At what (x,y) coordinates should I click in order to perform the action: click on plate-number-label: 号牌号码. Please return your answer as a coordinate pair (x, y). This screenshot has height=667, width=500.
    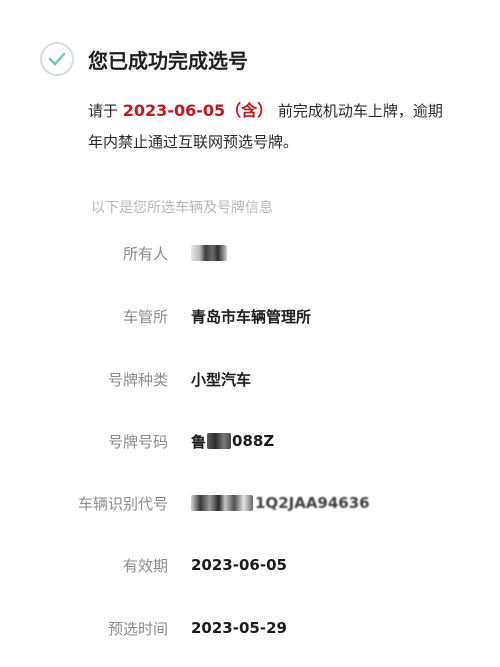
    Looking at the image, I should click on (137, 441).